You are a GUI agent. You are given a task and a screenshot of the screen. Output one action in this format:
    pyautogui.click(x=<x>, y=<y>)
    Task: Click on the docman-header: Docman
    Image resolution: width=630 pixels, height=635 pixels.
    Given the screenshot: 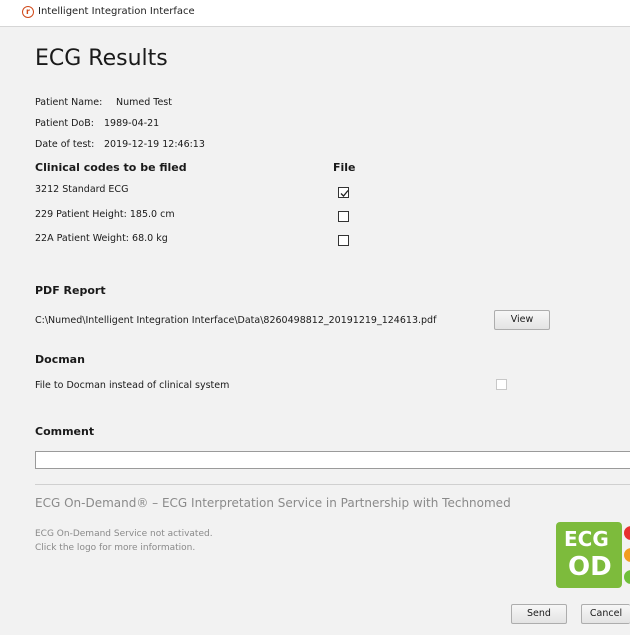 What is the action you would take?
    pyautogui.click(x=60, y=359)
    